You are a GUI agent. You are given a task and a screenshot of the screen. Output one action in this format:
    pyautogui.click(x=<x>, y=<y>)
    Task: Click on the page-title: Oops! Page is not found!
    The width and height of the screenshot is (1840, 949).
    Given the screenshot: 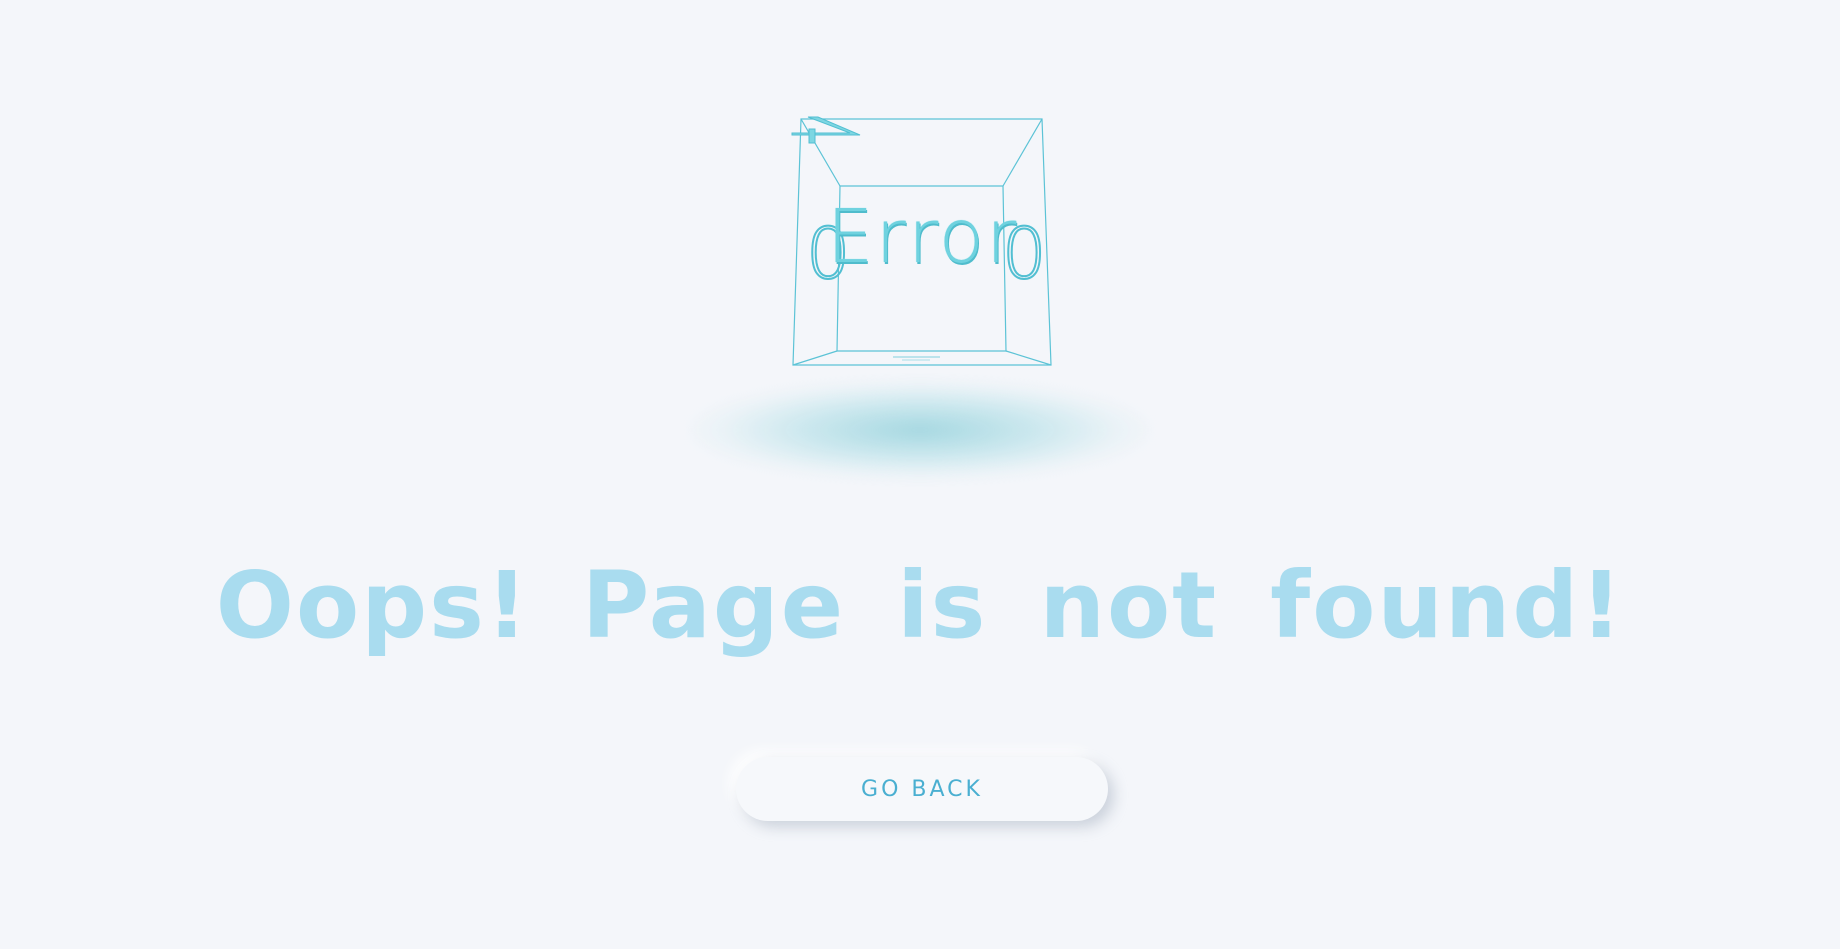 What is the action you would take?
    pyautogui.click(x=920, y=605)
    